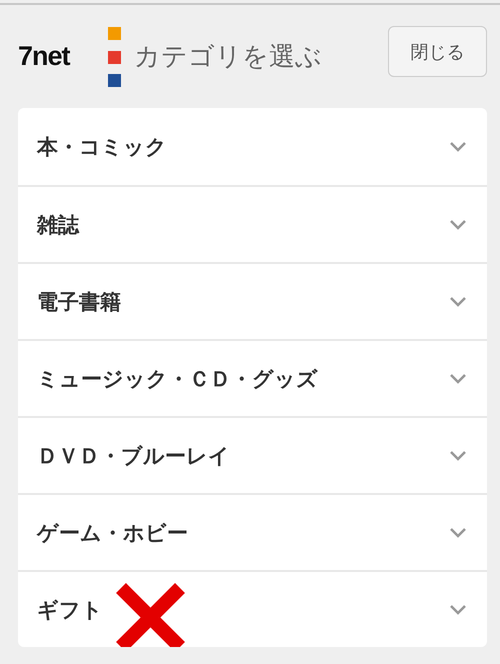  I want to click on category-label: 雑誌, so click(58, 225).